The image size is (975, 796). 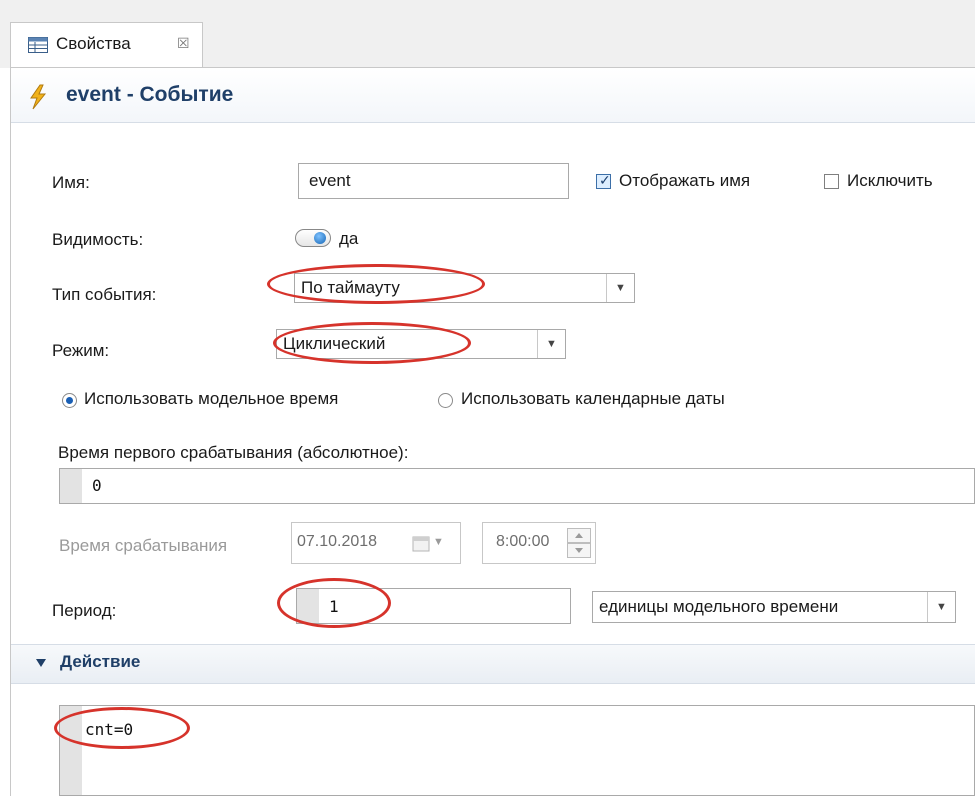 I want to click on first-time-label: Время первого срабатывания (абсолютное):, so click(x=233, y=452).